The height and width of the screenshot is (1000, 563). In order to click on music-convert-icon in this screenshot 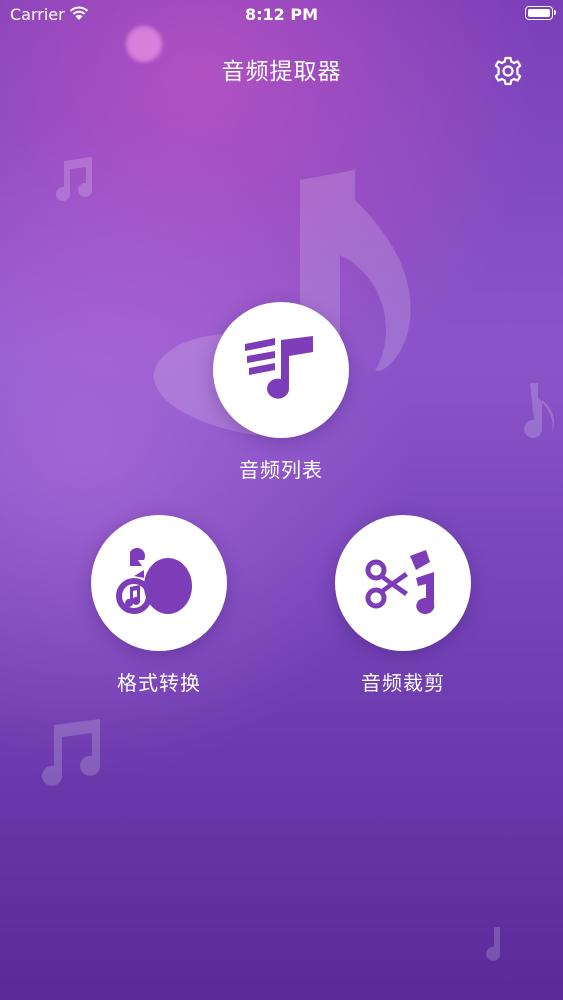, I will do `click(154, 580)`.